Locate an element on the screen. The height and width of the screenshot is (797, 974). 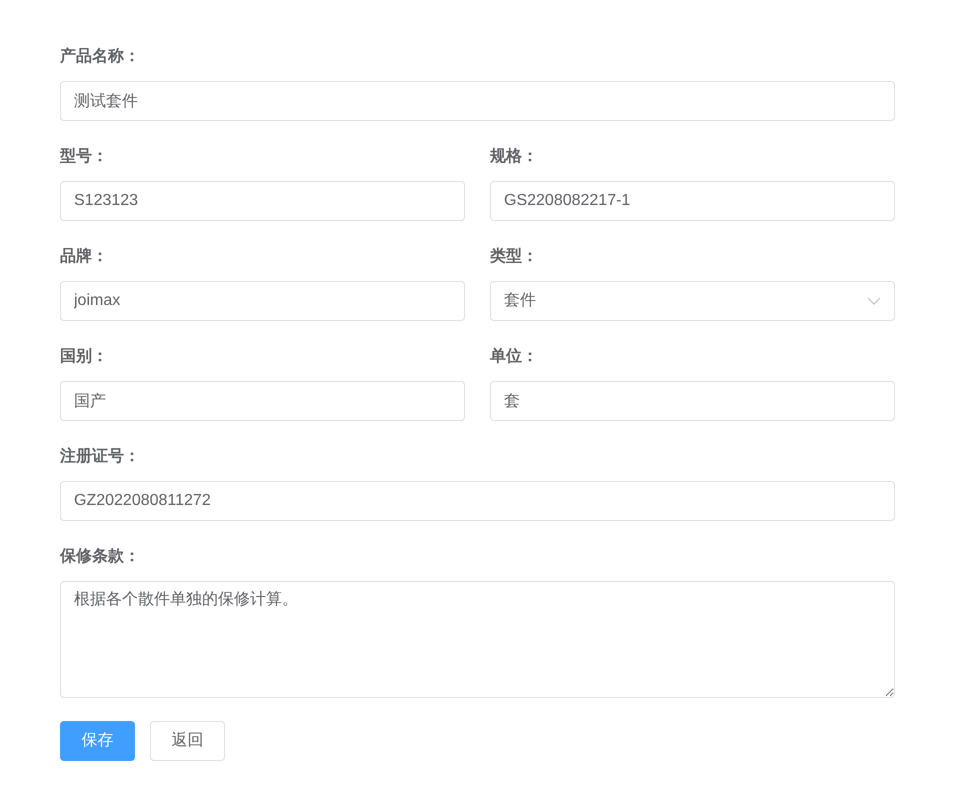
field-label: 保修条款： is located at coordinates (100, 556).